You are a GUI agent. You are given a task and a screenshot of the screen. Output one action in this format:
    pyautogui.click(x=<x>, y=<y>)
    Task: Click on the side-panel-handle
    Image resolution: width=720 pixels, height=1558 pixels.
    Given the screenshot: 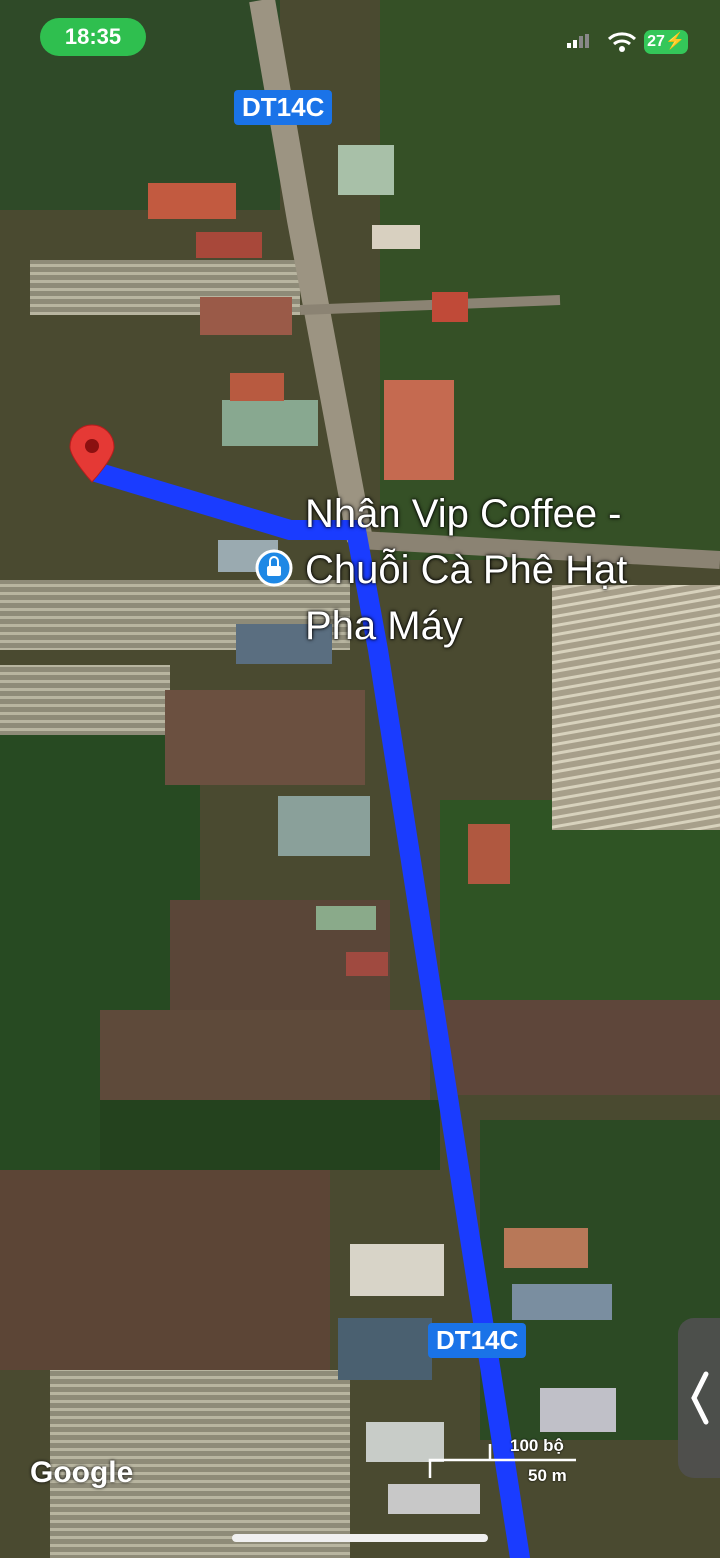 What is the action you would take?
    pyautogui.click(x=699, y=1398)
    